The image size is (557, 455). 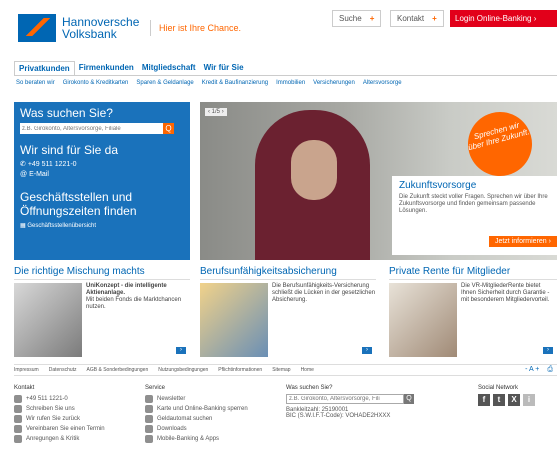 I want to click on prev-arrow-icon: ‹, so click(x=209, y=112).